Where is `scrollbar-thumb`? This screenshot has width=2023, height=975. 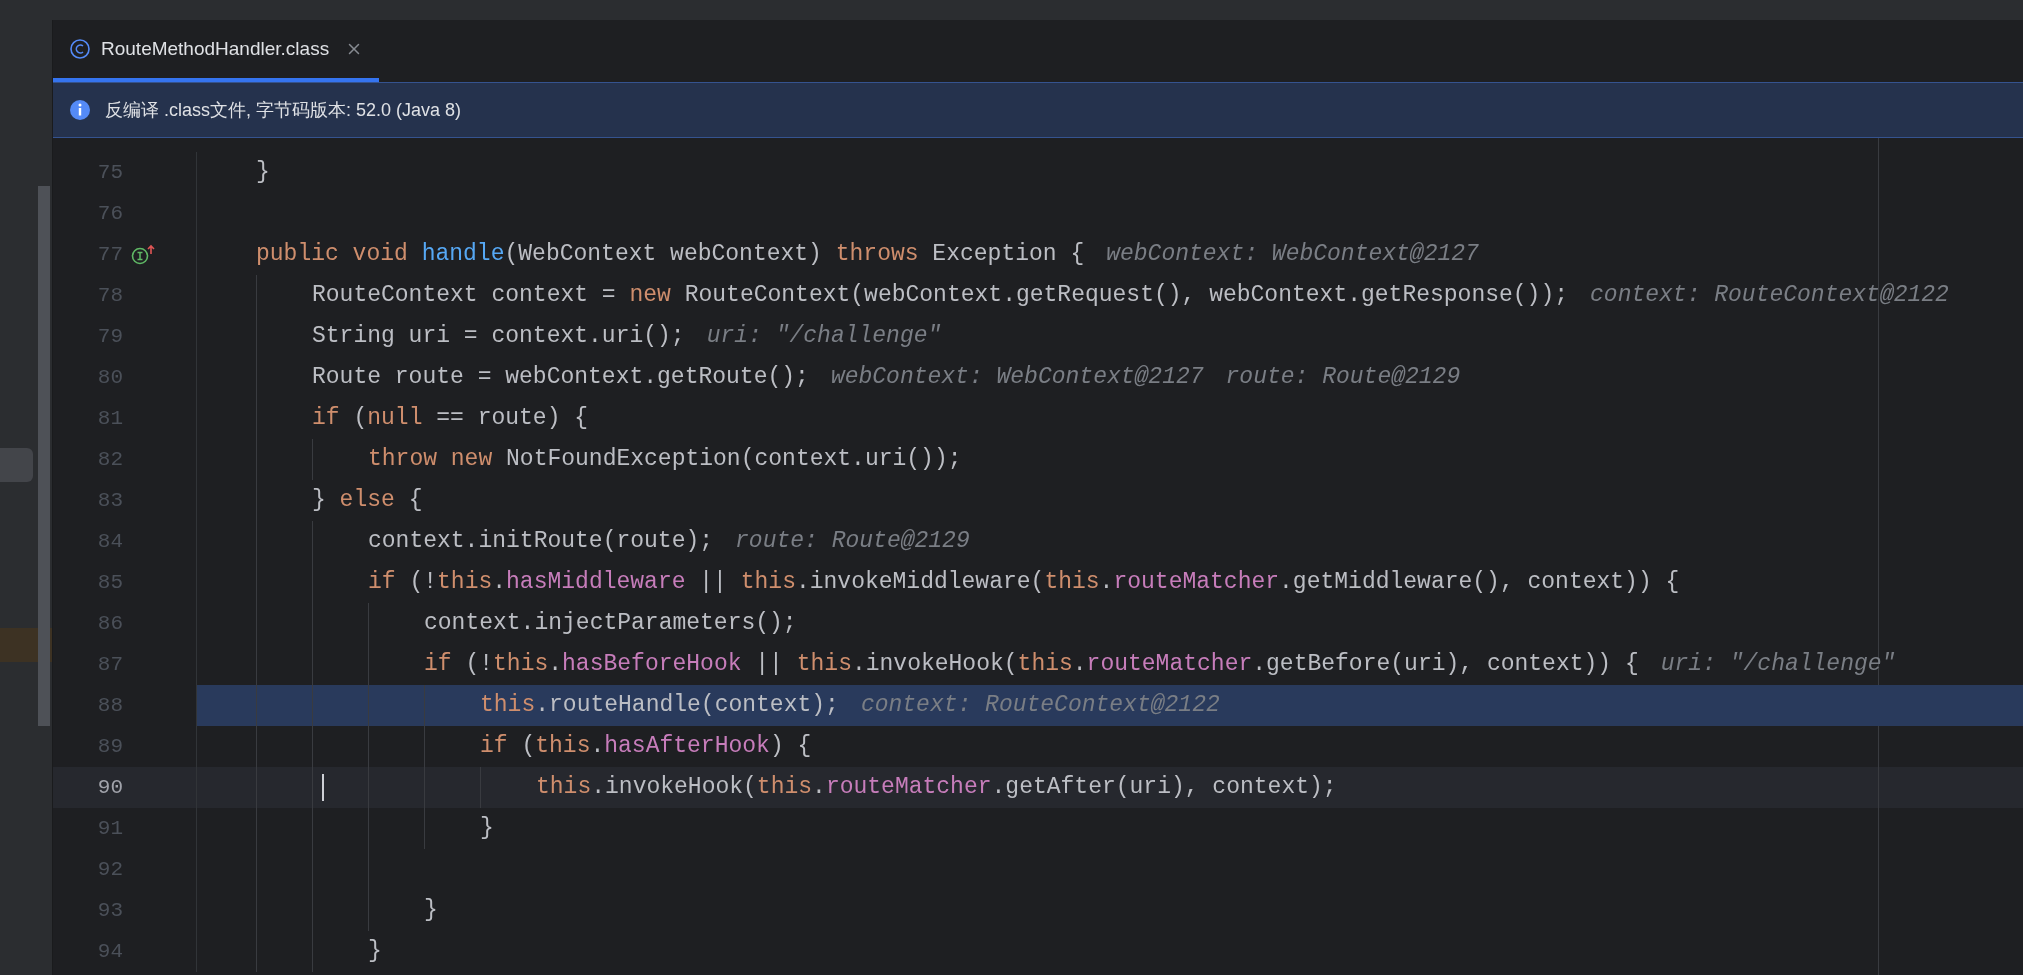 scrollbar-thumb is located at coordinates (44, 456).